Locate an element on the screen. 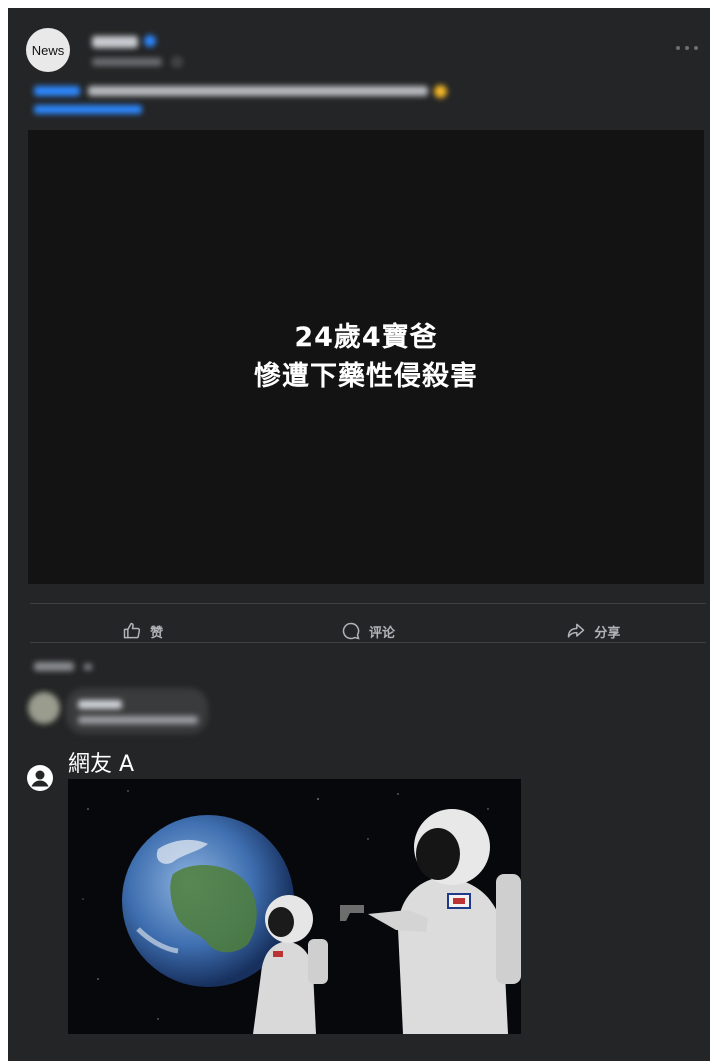 The image size is (717, 1061). post-timestamp-blurred is located at coordinates (127, 62).